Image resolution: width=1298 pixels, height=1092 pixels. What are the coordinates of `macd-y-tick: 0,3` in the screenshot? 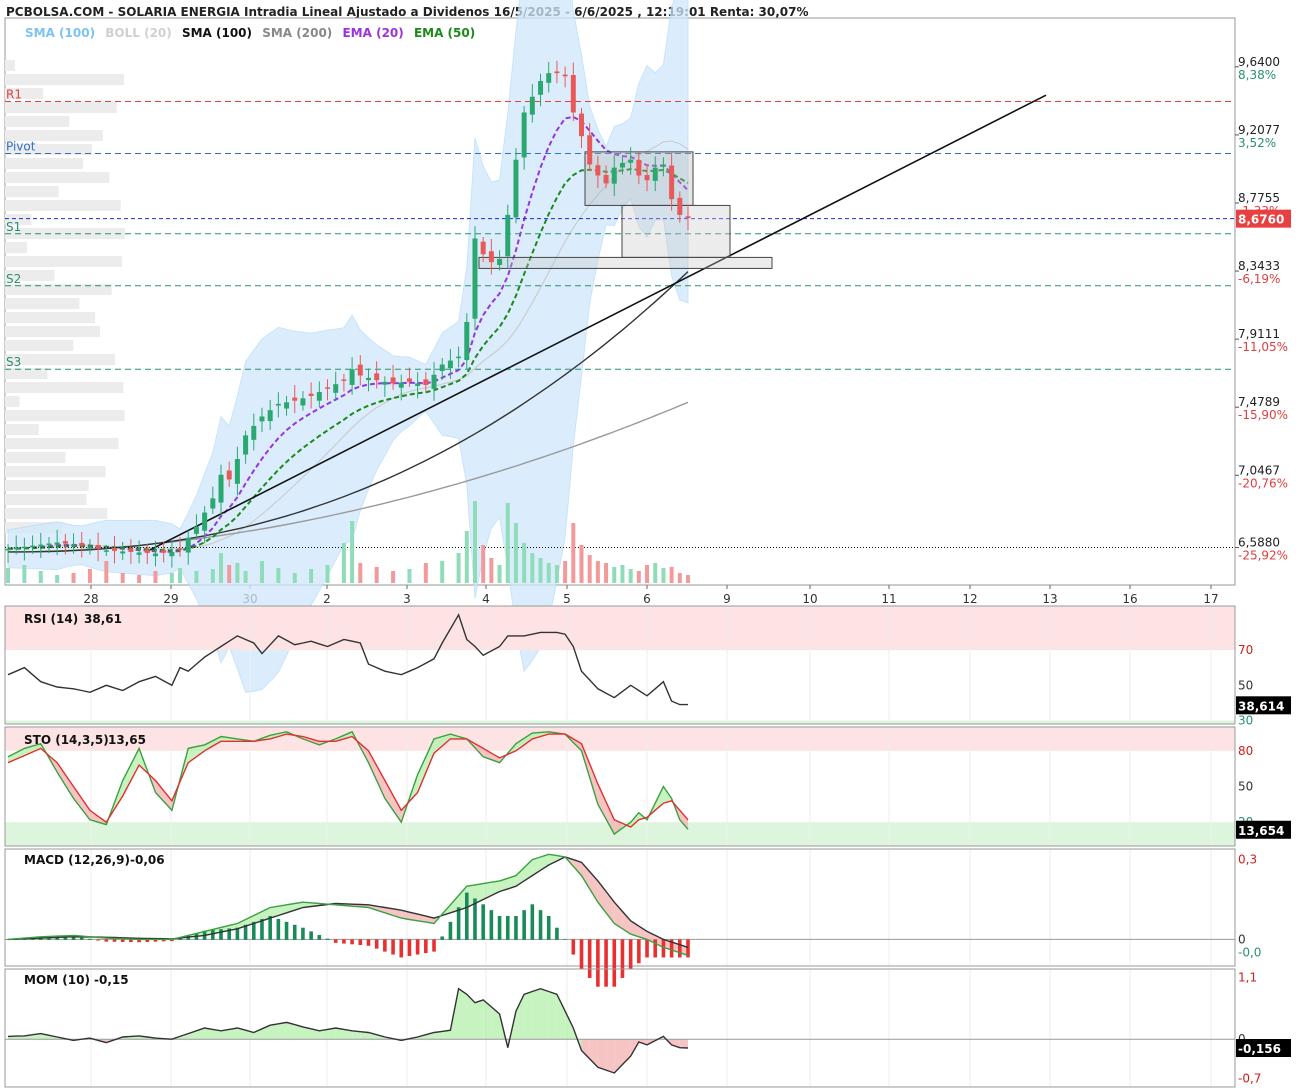 It's located at (1247, 860).